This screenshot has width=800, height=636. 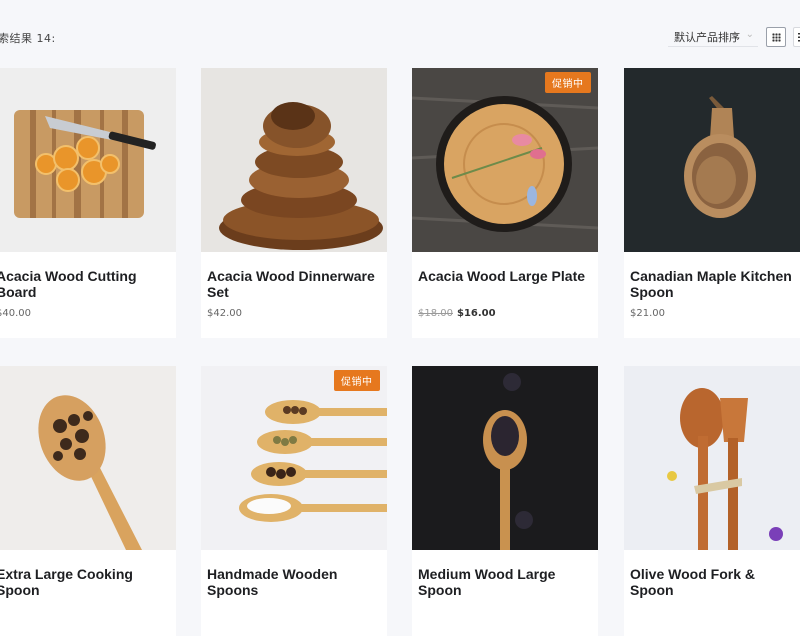 I want to click on product-title: Extra Large Cooking Spoon, so click(x=83, y=582).